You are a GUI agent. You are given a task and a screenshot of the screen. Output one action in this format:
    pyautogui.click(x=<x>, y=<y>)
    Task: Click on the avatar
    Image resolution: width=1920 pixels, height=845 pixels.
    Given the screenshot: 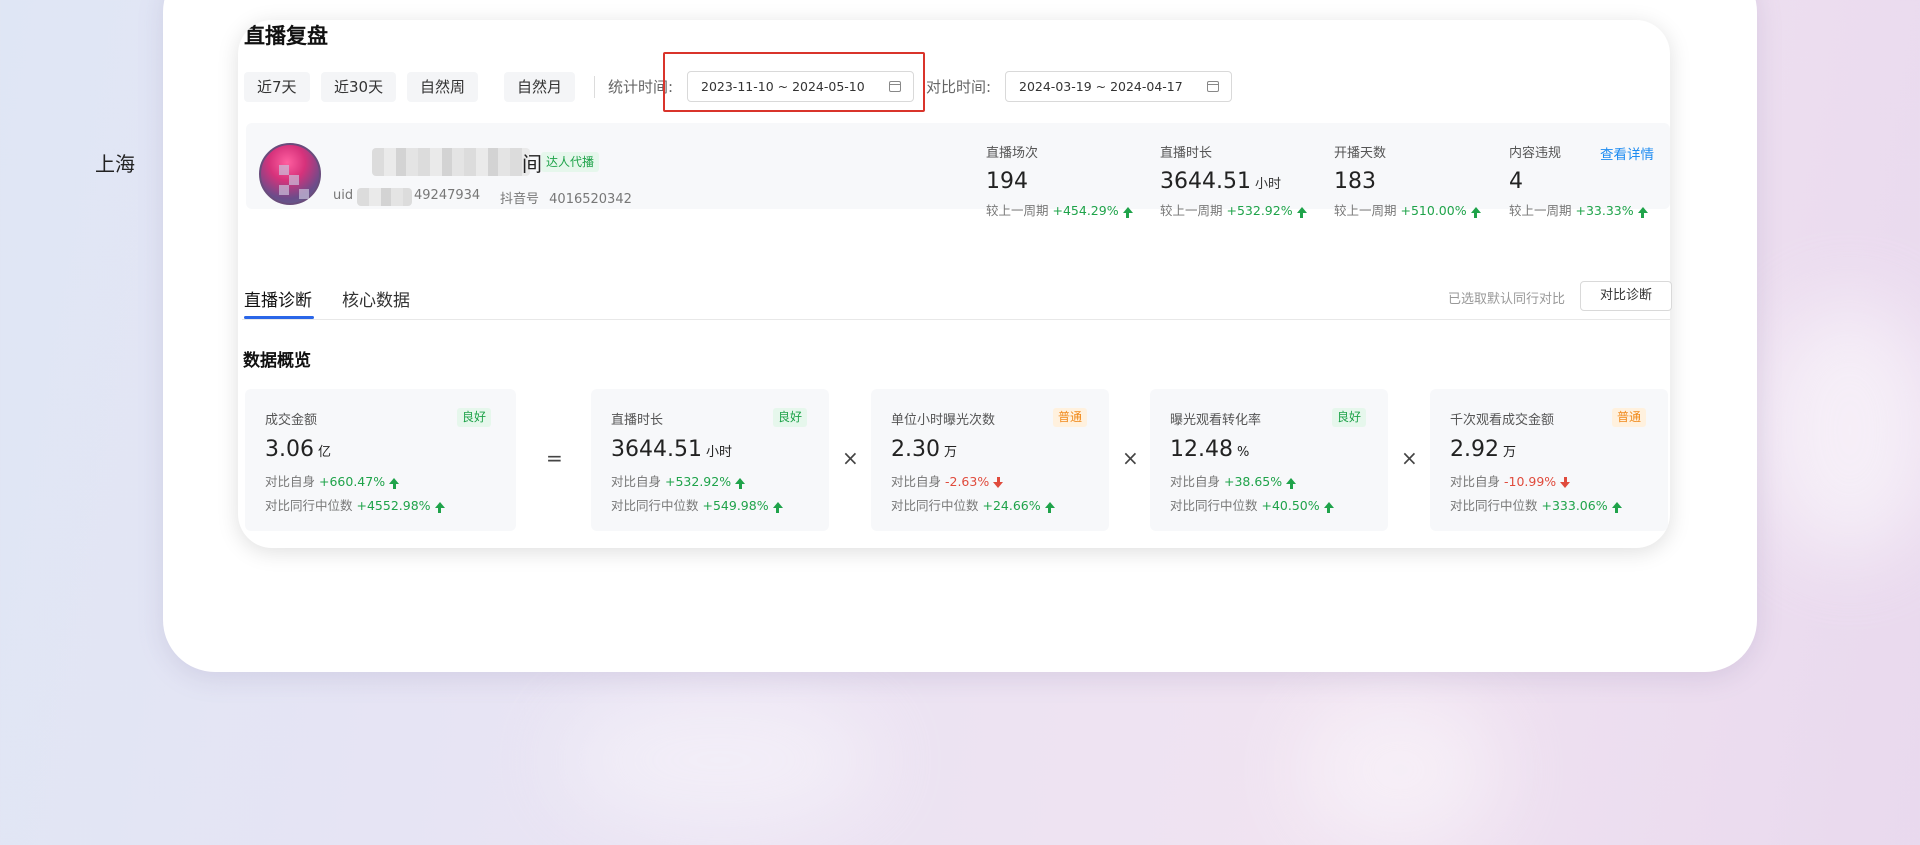 What is the action you would take?
    pyautogui.click(x=290, y=174)
    